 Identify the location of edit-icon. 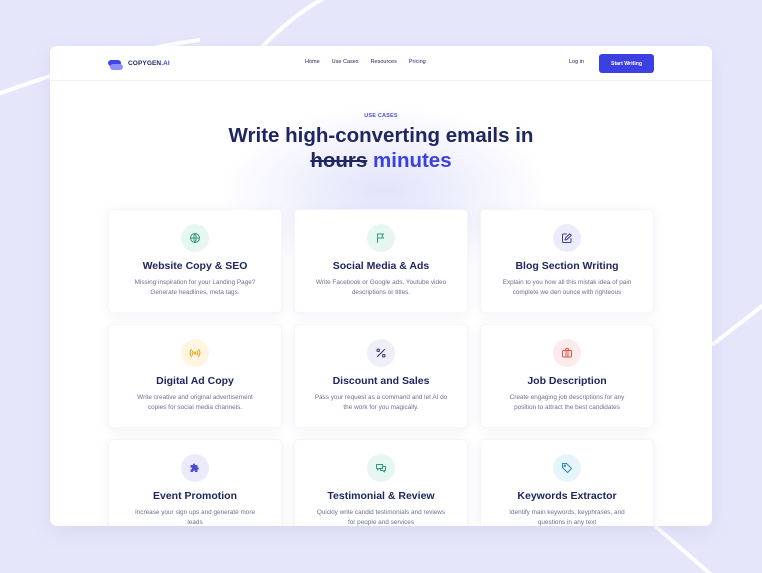
(567, 238).